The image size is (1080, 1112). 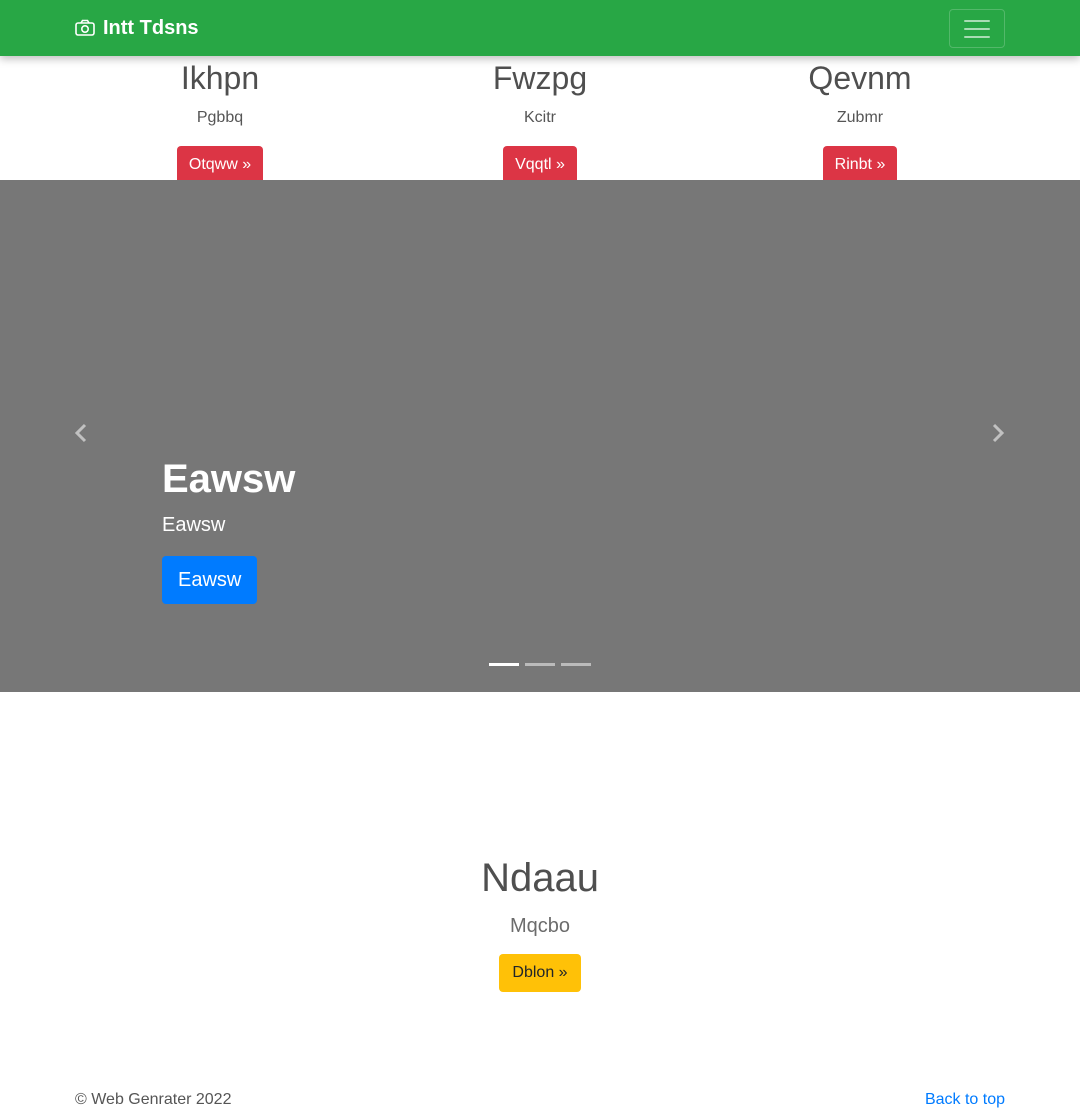 I want to click on feature-title: Ikhpn, so click(x=220, y=78).